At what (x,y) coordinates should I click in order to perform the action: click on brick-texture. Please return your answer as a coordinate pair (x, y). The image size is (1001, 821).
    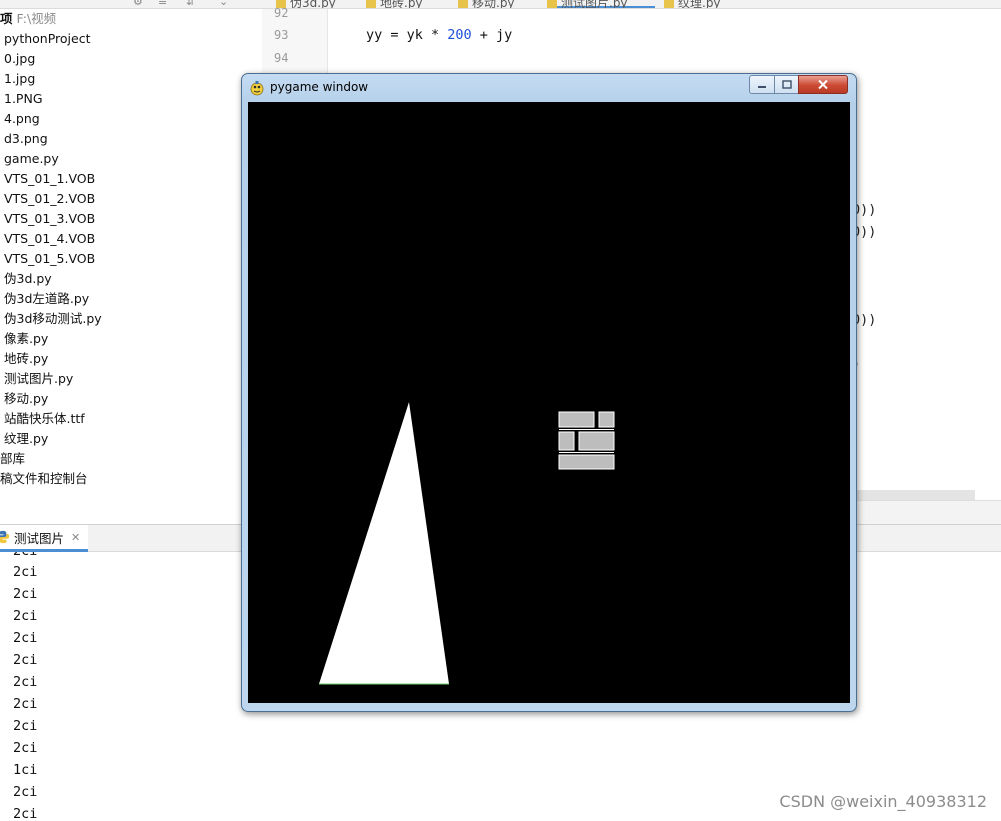
    Looking at the image, I should click on (586, 440).